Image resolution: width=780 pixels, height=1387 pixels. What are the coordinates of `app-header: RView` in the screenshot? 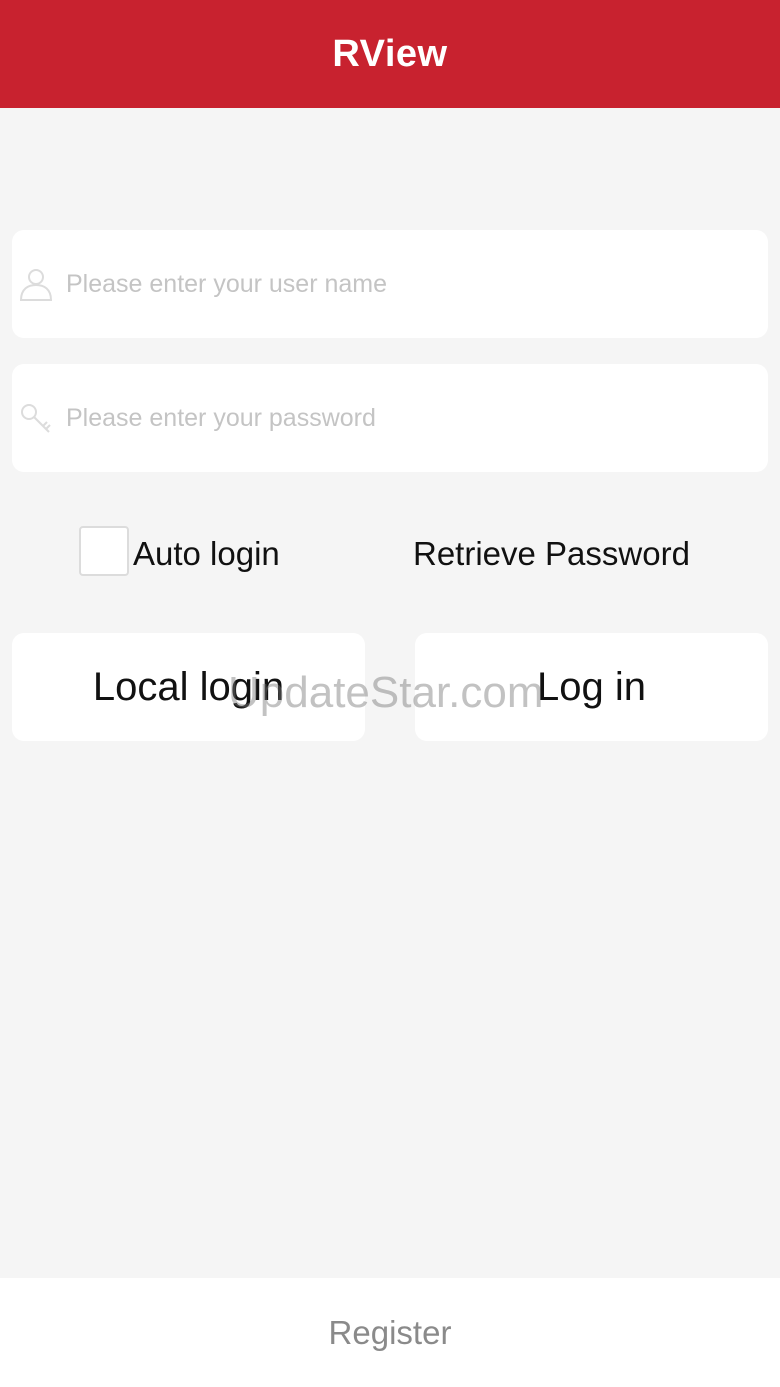 It's located at (390, 54).